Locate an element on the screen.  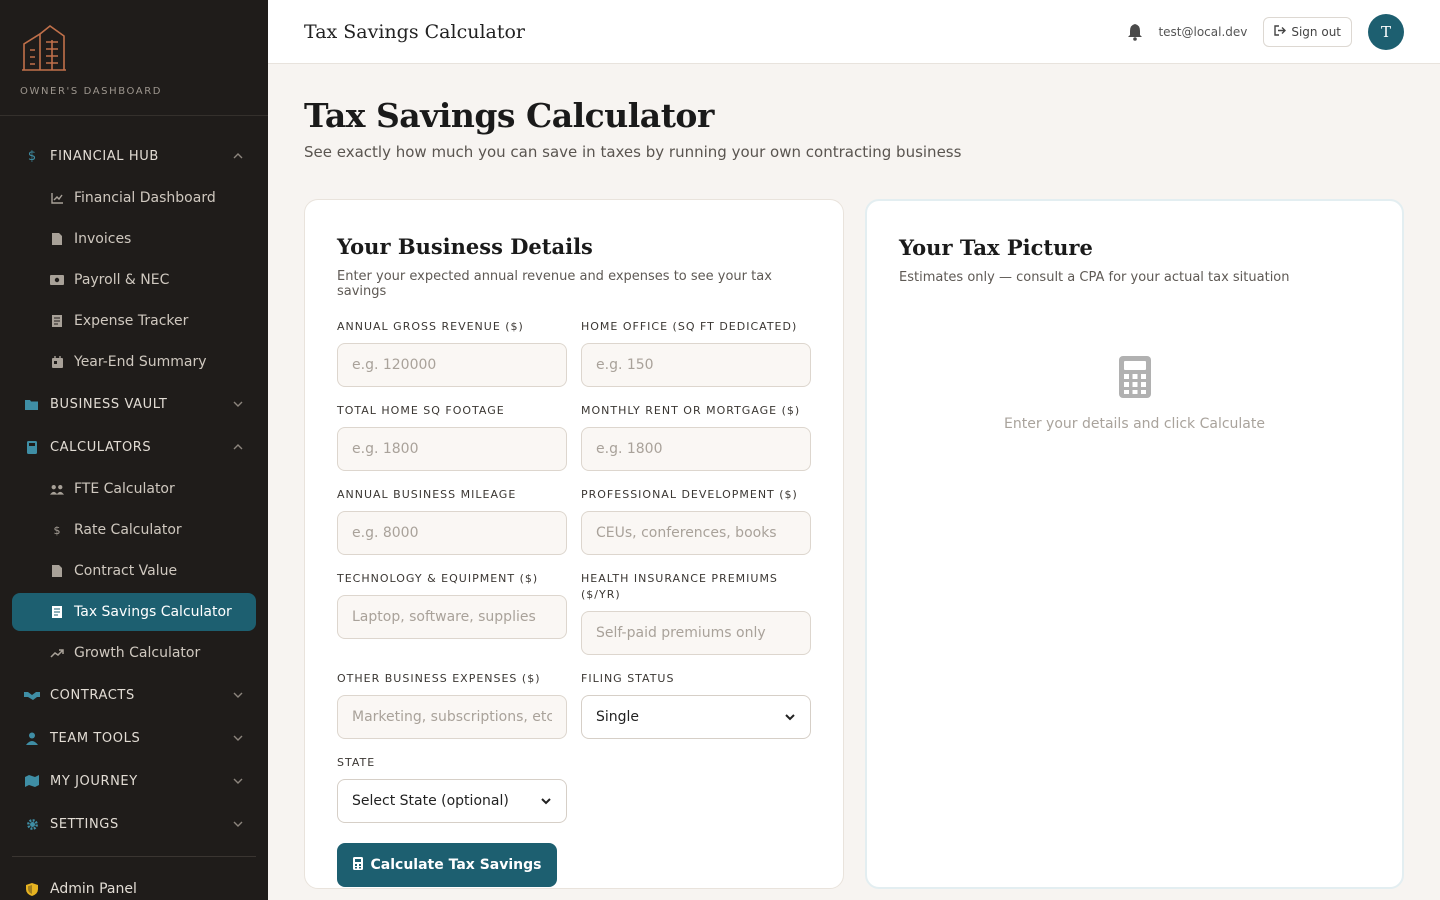
field-label: STATE is located at coordinates (356, 762).